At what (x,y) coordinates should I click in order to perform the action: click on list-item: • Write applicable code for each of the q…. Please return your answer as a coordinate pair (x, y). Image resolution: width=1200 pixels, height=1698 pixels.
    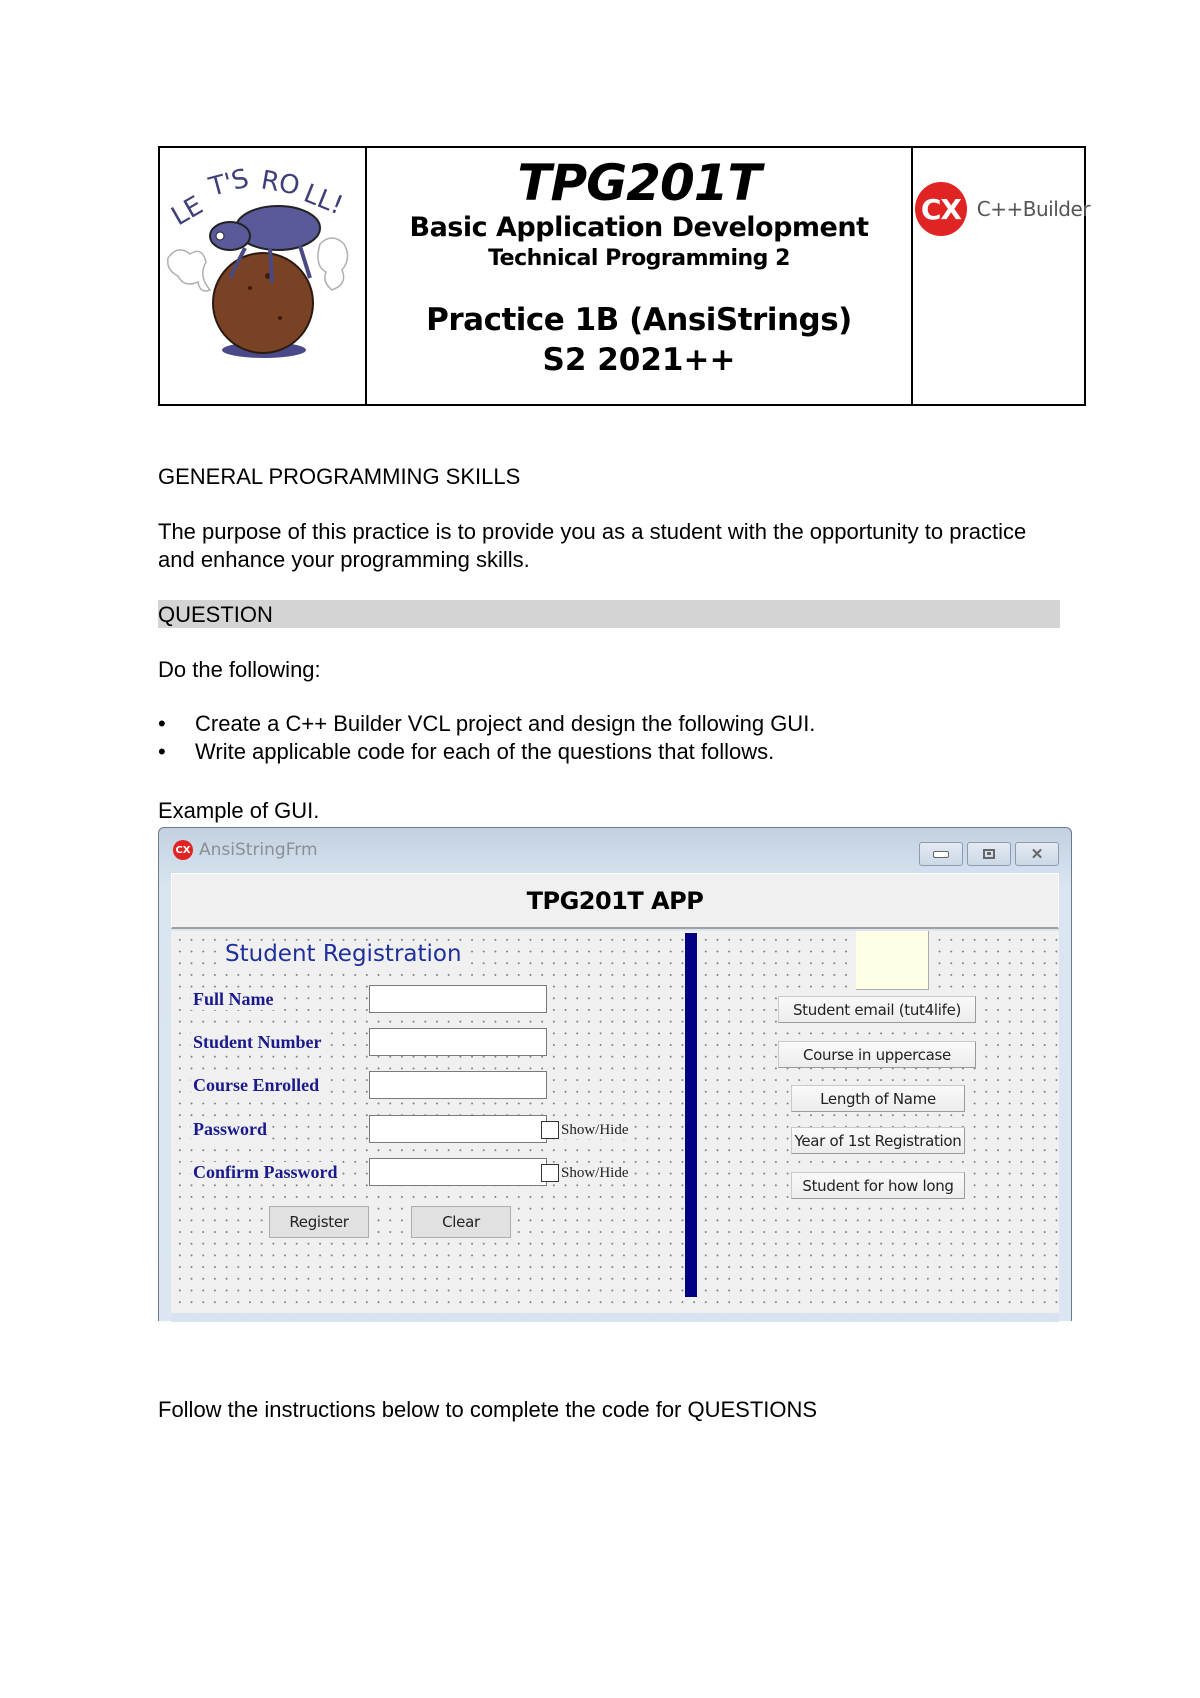
    Looking at the image, I should click on (486, 752).